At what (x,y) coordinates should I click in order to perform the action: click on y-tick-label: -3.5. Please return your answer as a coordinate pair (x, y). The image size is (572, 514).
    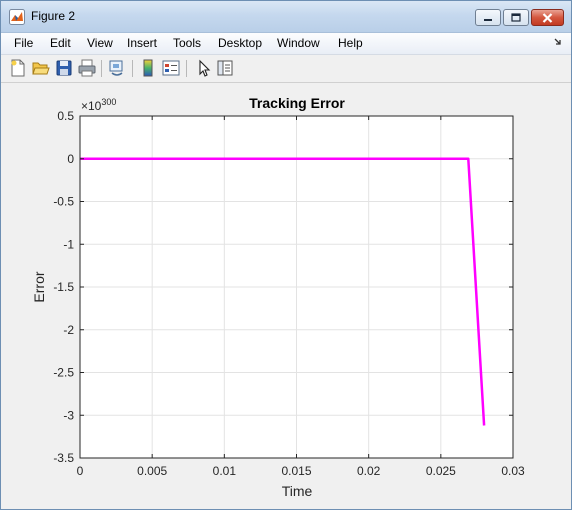
    Looking at the image, I should click on (63, 458).